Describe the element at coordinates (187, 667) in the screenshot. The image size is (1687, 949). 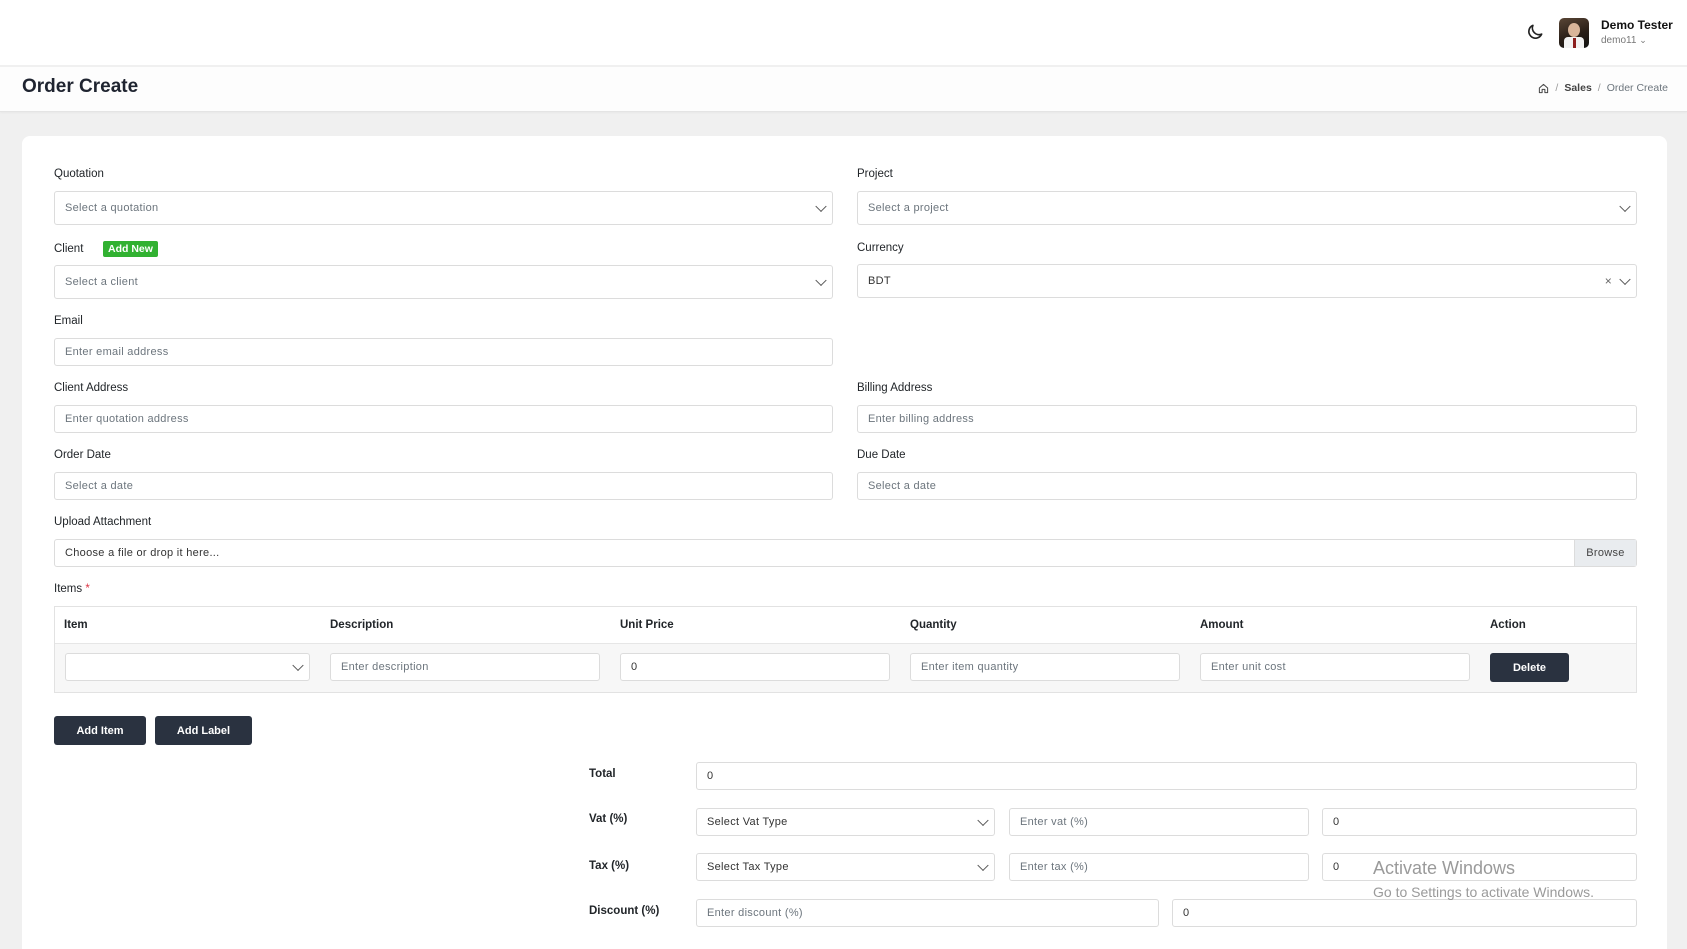
I see `item-select` at that location.